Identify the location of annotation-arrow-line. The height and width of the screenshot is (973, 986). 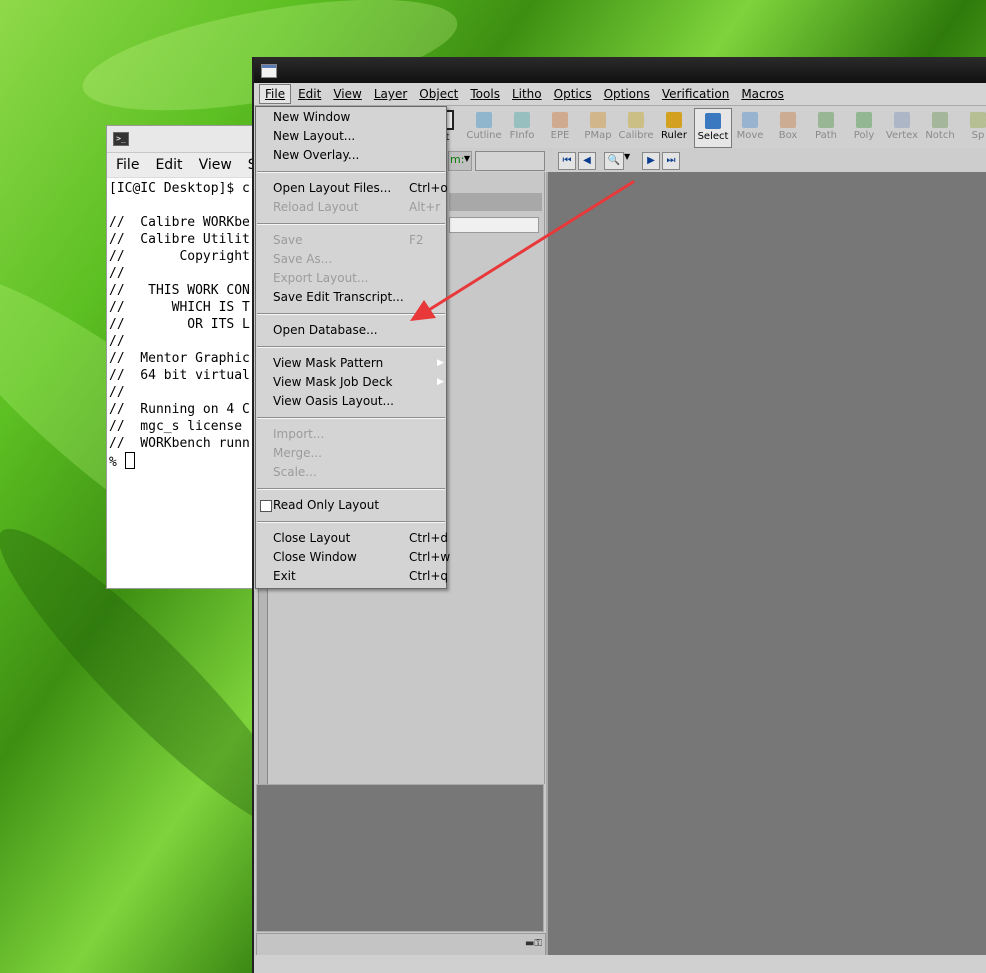
(528, 247).